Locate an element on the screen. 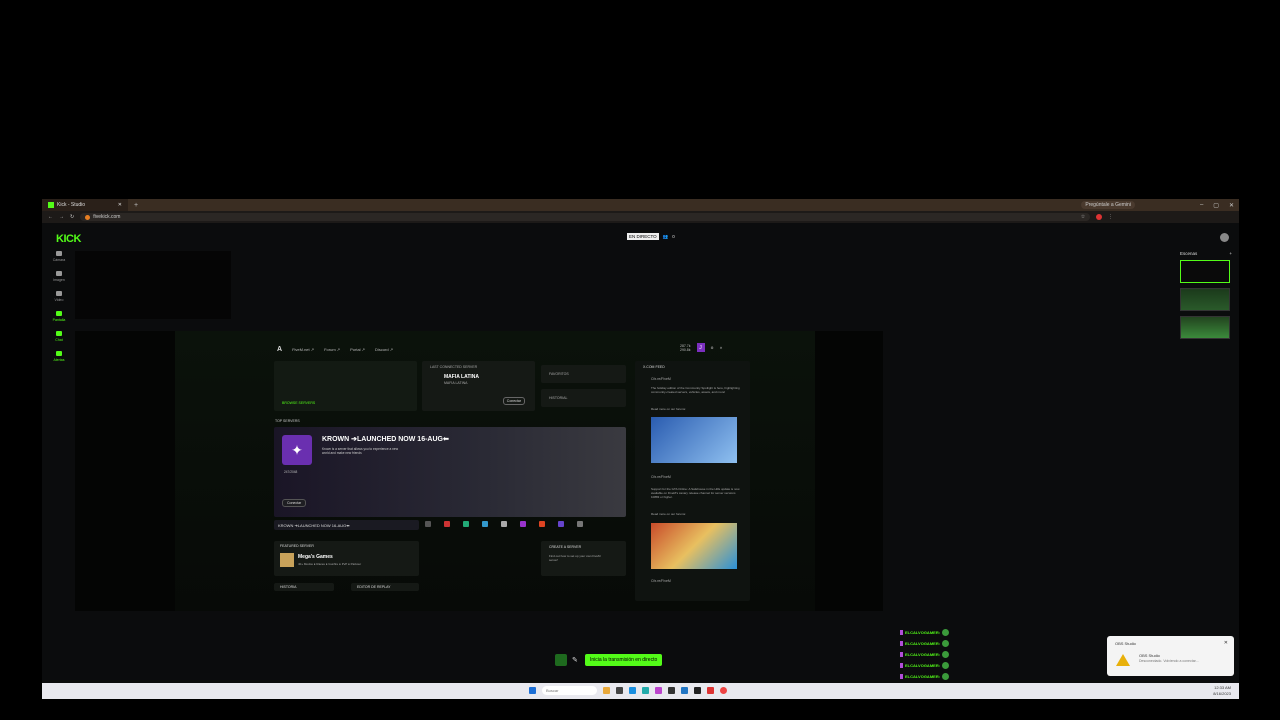 Image resolution: width=1280 pixels, height=720 pixels. safehouse-hills-image is located at coordinates (694, 546).